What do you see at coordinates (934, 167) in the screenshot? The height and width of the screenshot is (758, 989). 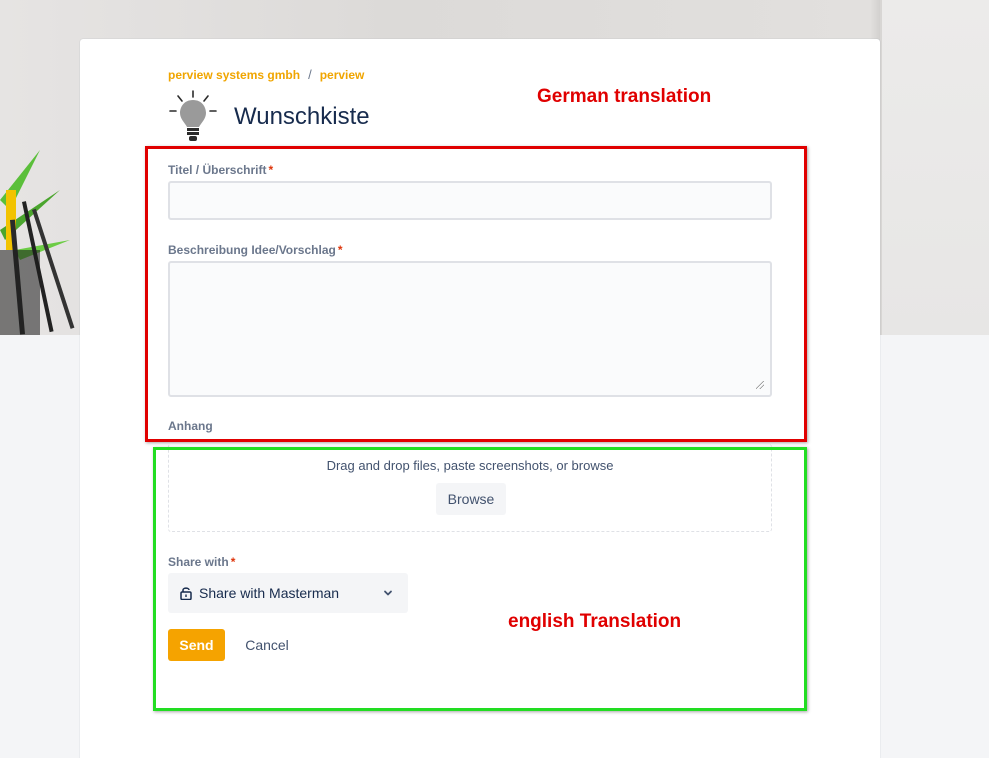 I see `background-photo-edge` at bounding box center [934, 167].